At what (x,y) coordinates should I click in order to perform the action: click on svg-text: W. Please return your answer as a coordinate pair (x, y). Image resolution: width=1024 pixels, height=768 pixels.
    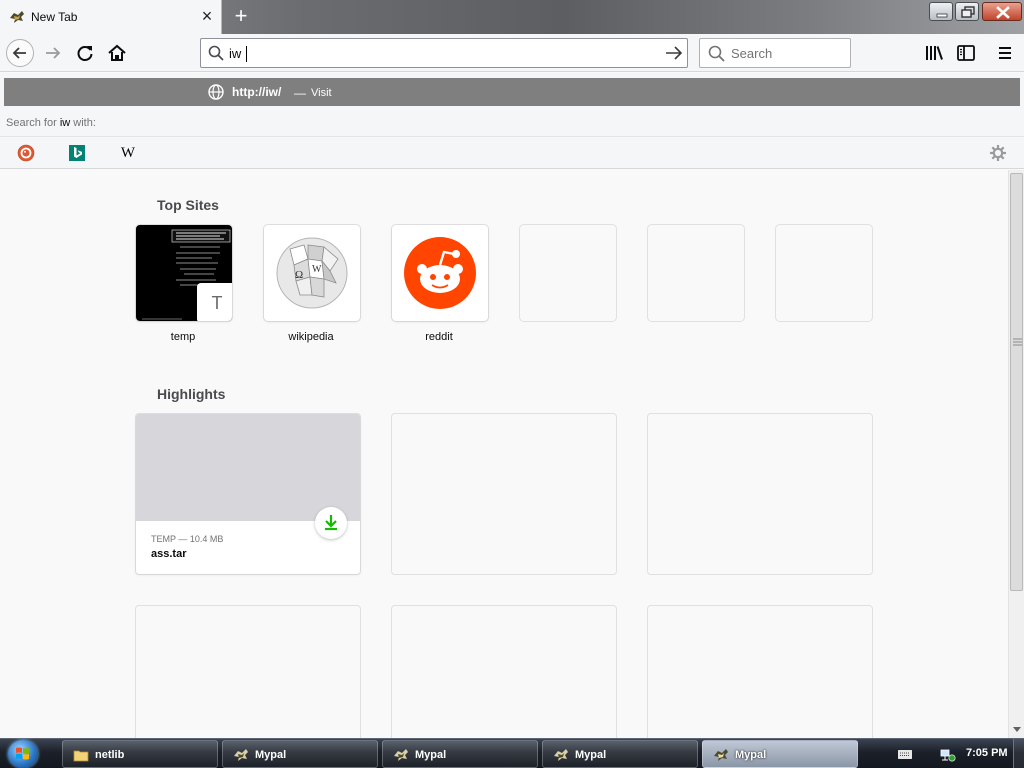
    Looking at the image, I should click on (317, 269).